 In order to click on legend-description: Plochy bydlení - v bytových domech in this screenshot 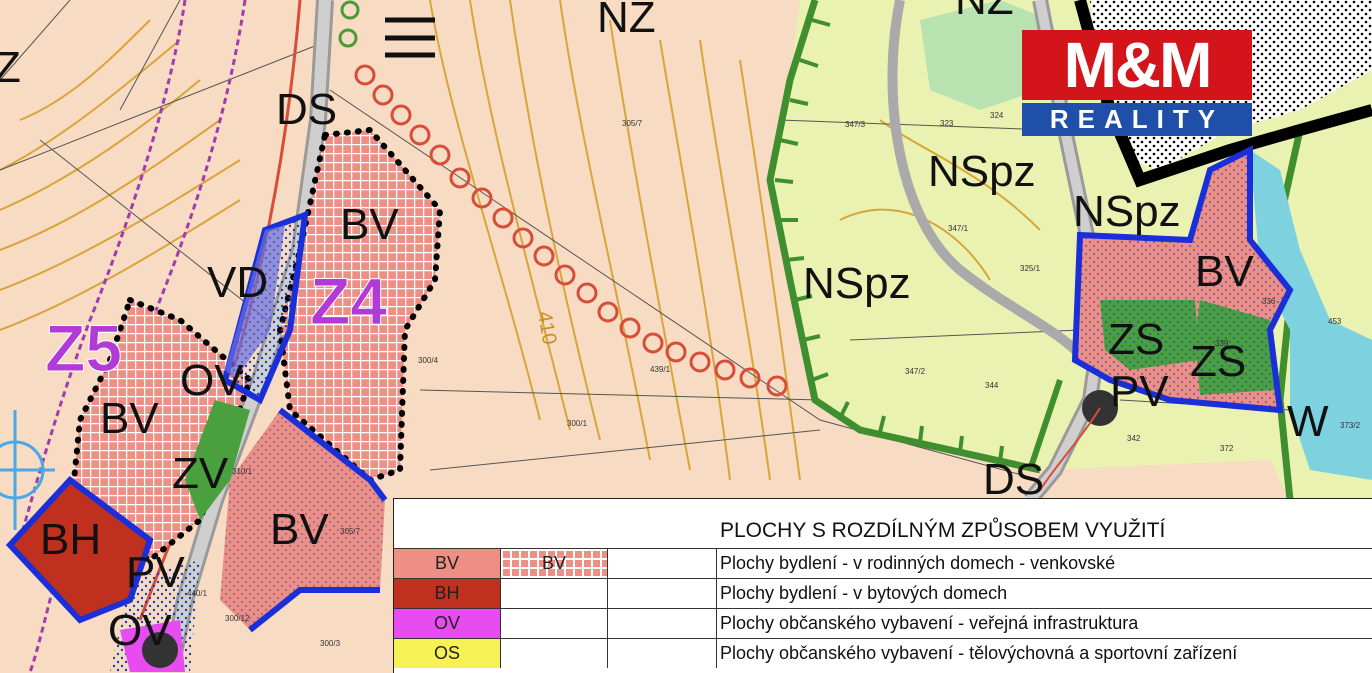, I will do `click(864, 593)`.